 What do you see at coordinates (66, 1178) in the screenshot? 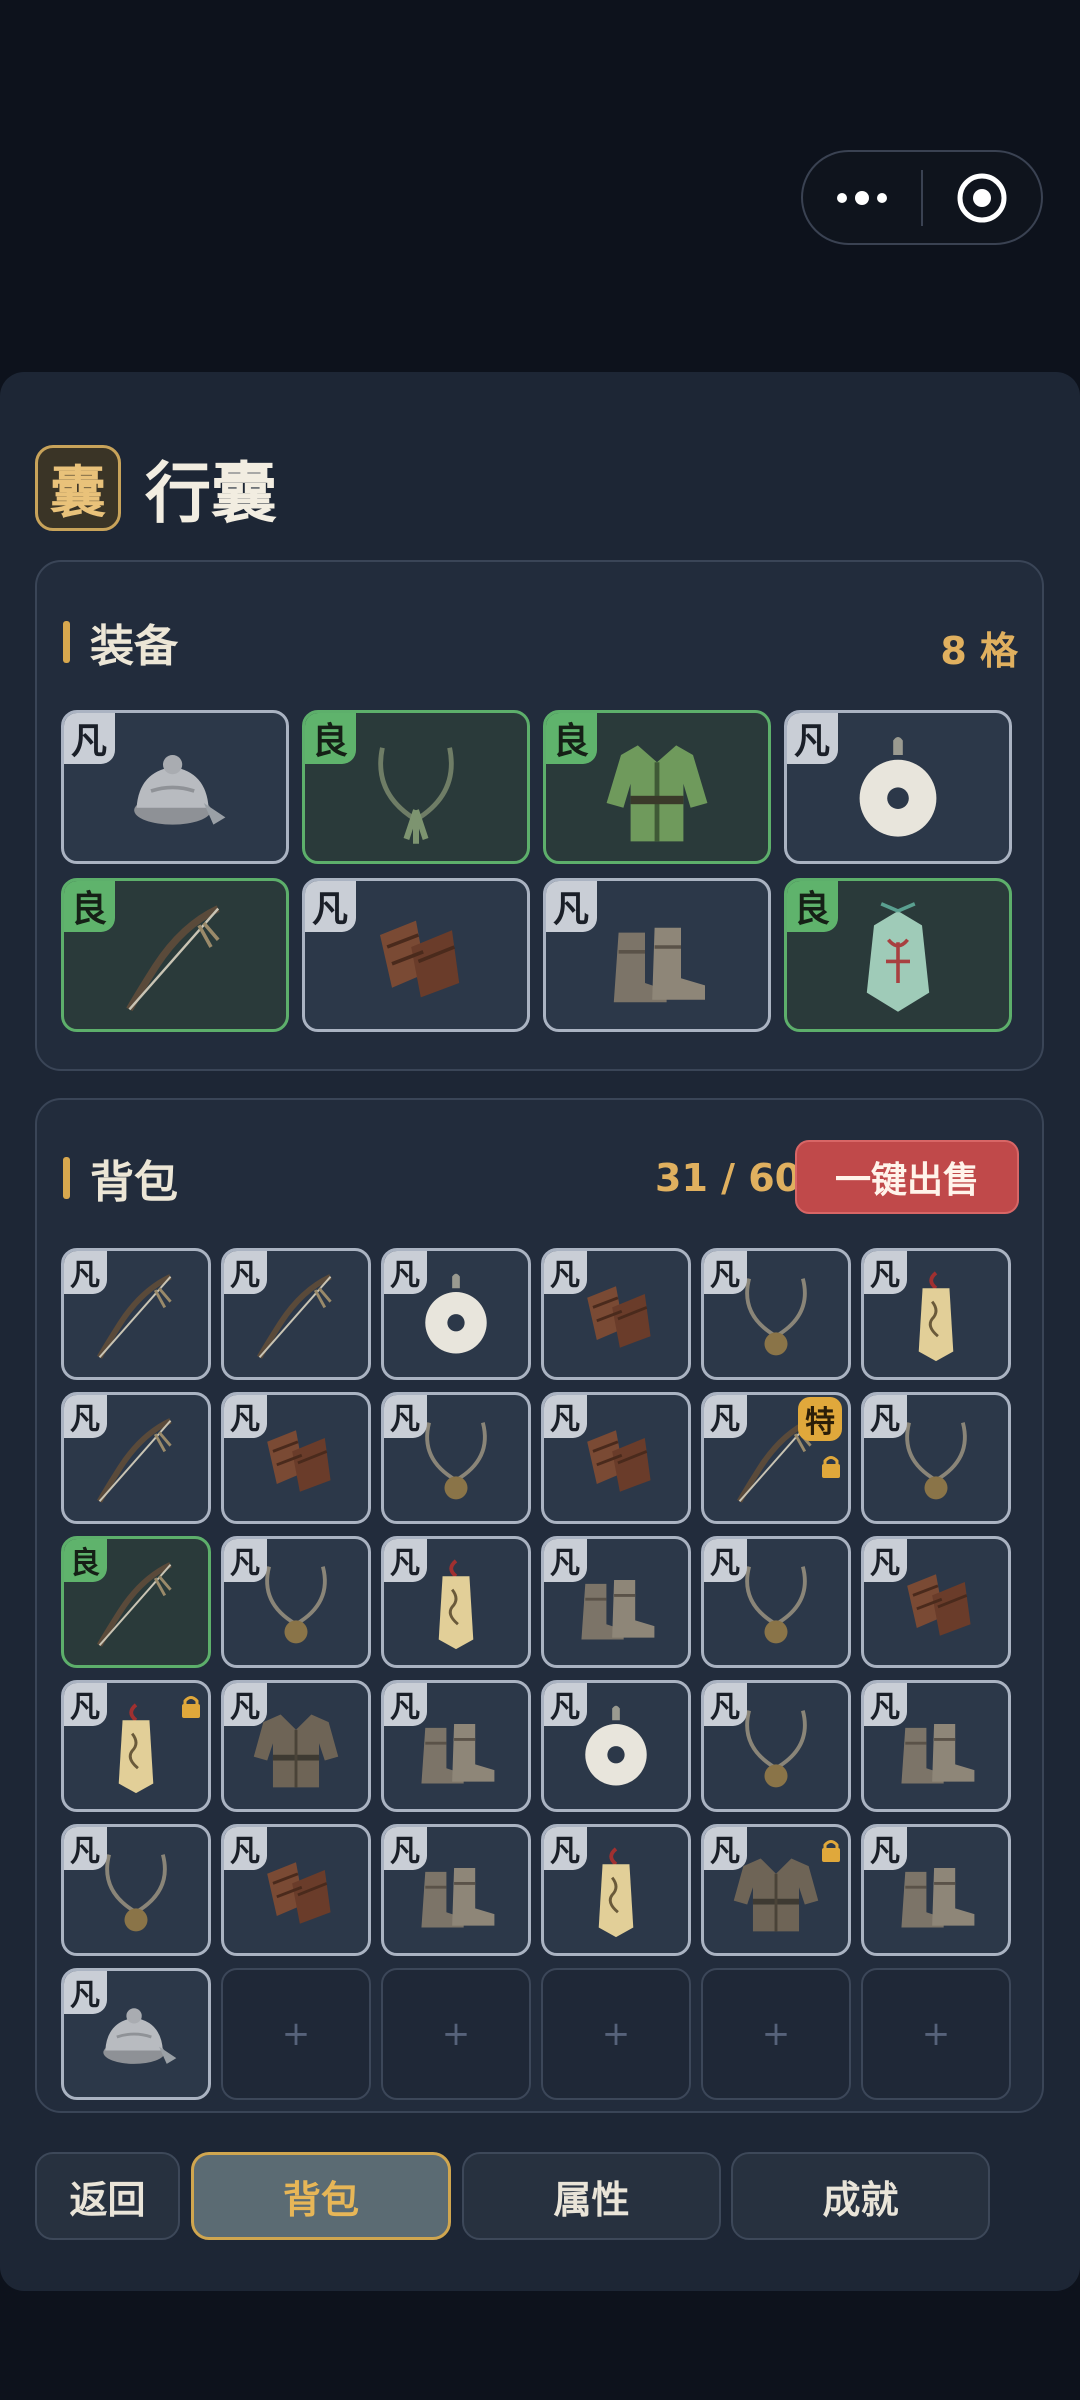
I see `section-accent-bar` at bounding box center [66, 1178].